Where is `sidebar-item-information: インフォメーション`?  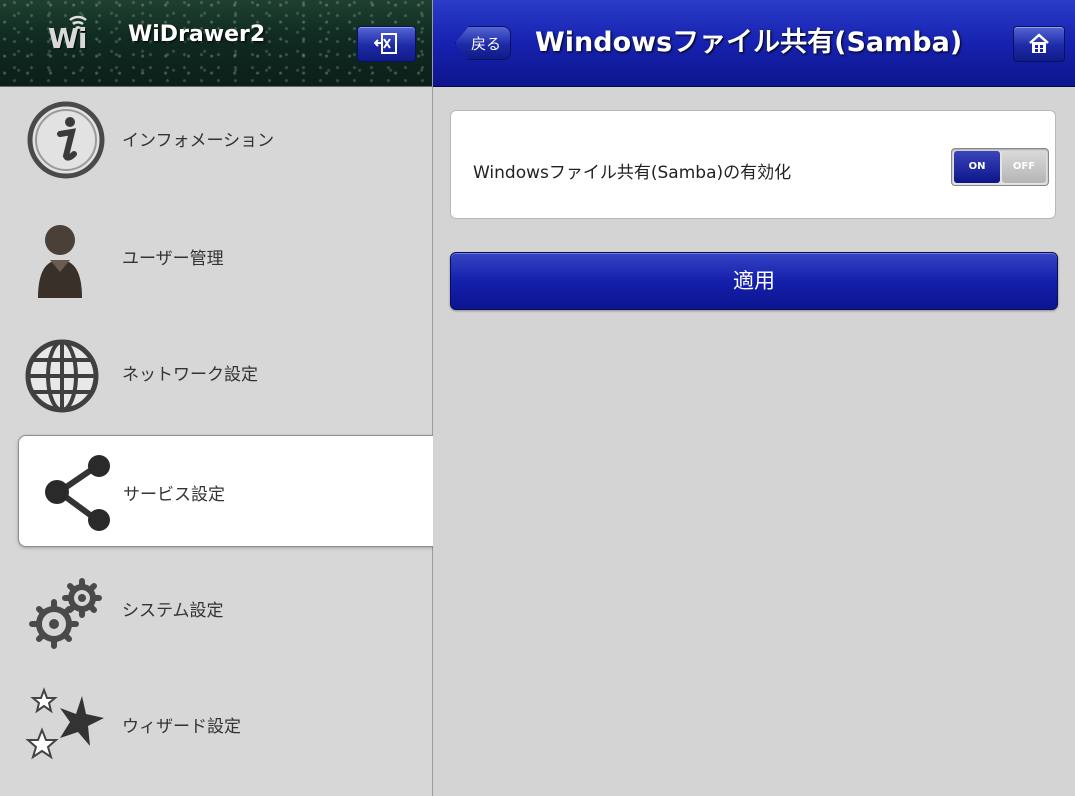 sidebar-item-information: インフォメーション is located at coordinates (216, 141).